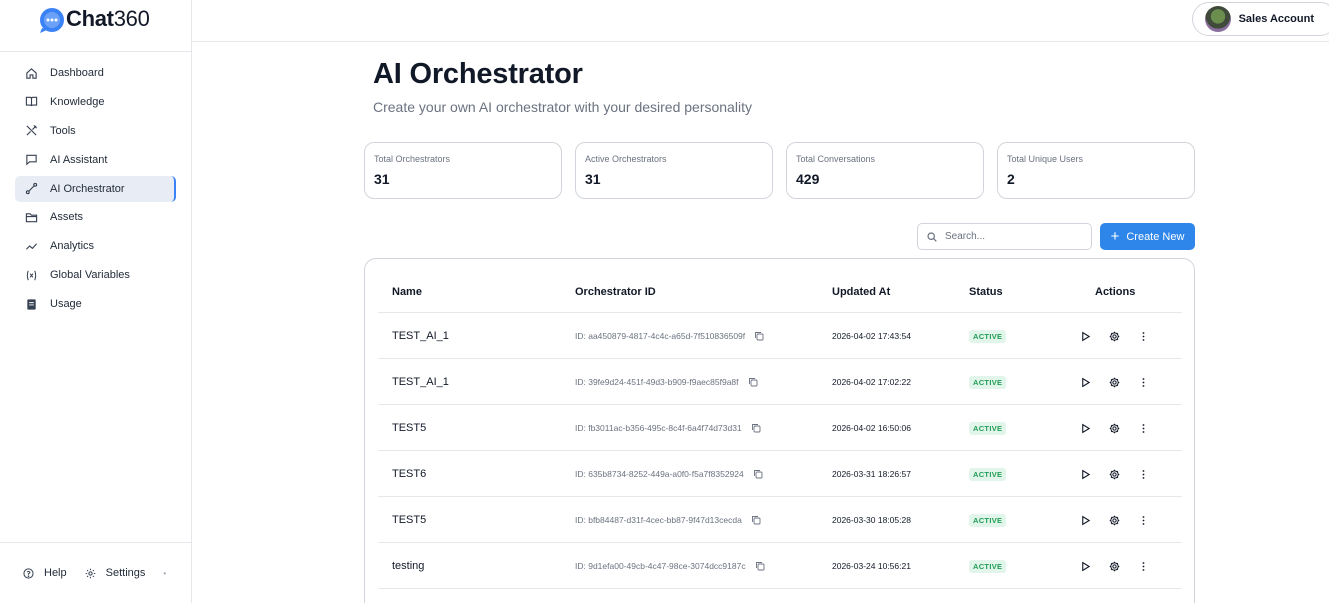  Describe the element at coordinates (66, 304) in the screenshot. I see `sidebar-item-label: Usage` at that location.